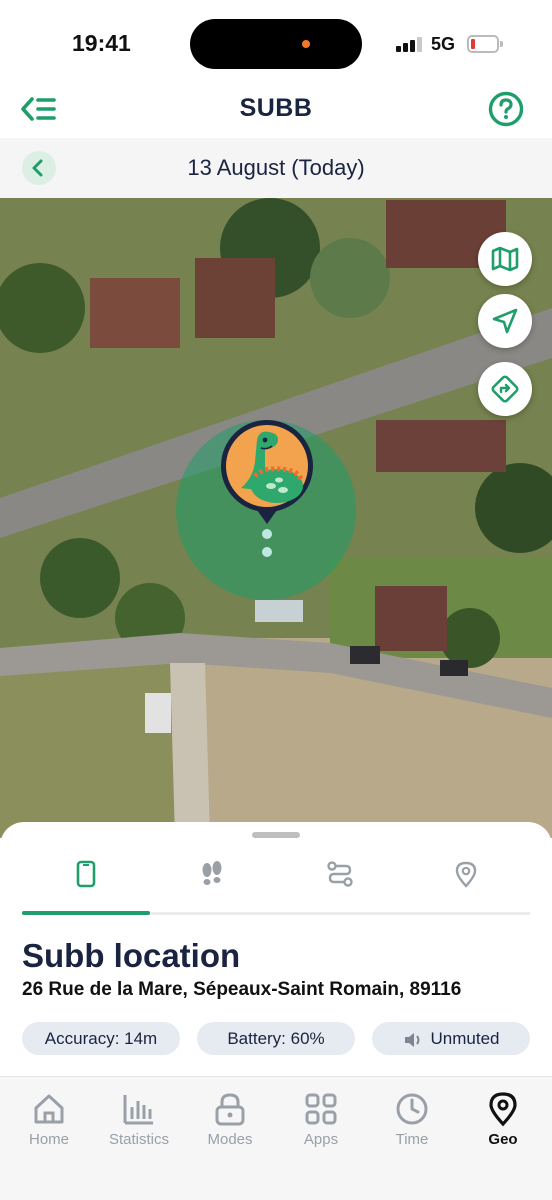  I want to click on battery-text: Battery: 60%, so click(276, 1038).